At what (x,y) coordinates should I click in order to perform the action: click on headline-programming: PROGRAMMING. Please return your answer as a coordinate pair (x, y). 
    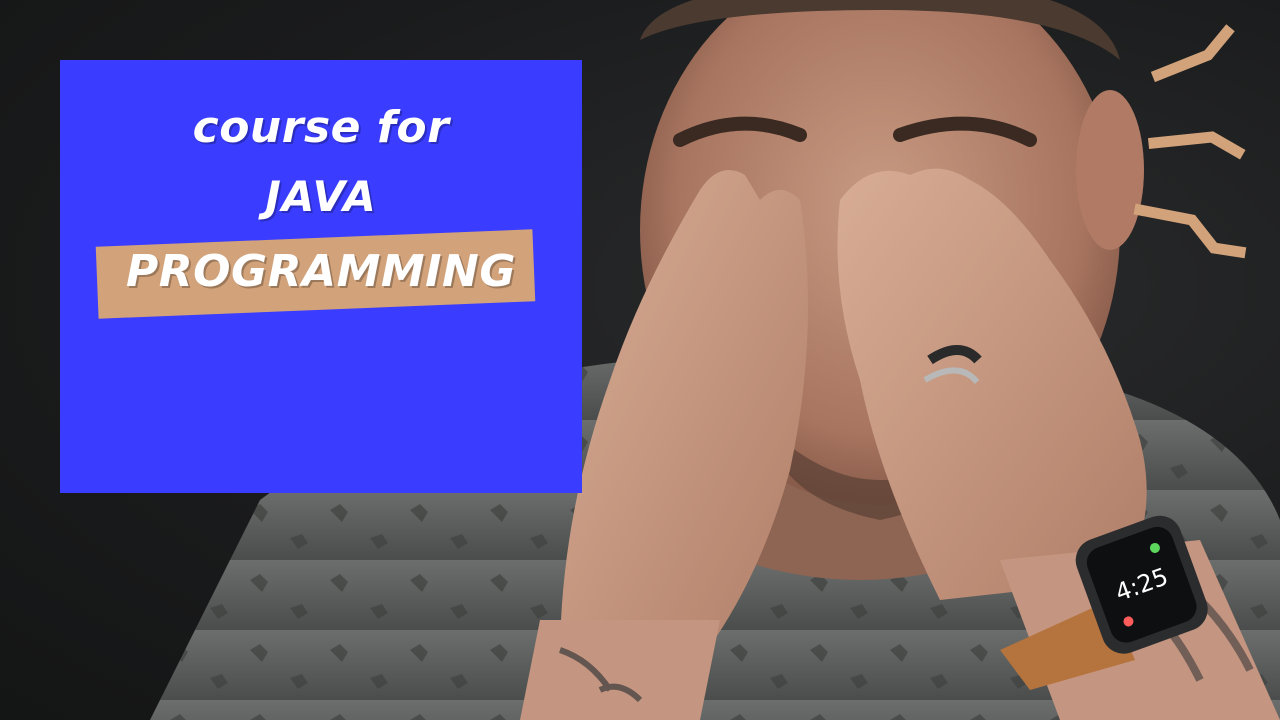
    Looking at the image, I should click on (321, 271).